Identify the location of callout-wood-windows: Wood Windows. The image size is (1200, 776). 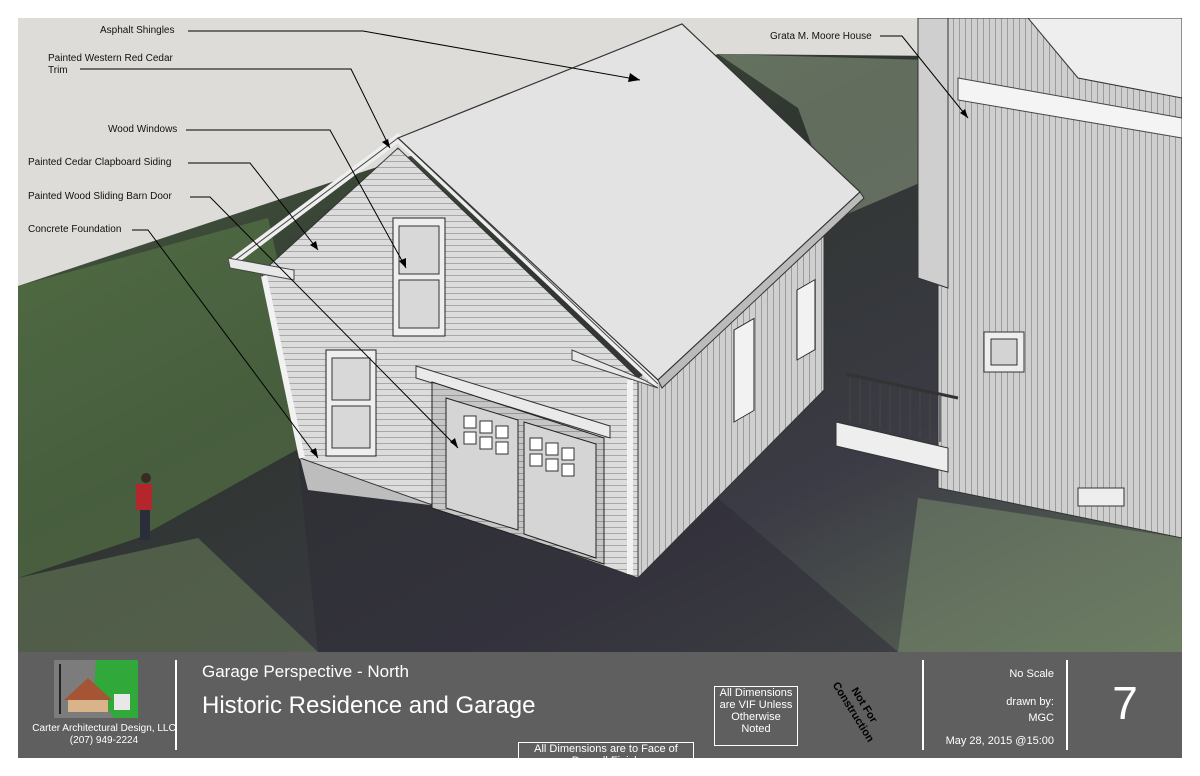
(143, 129).